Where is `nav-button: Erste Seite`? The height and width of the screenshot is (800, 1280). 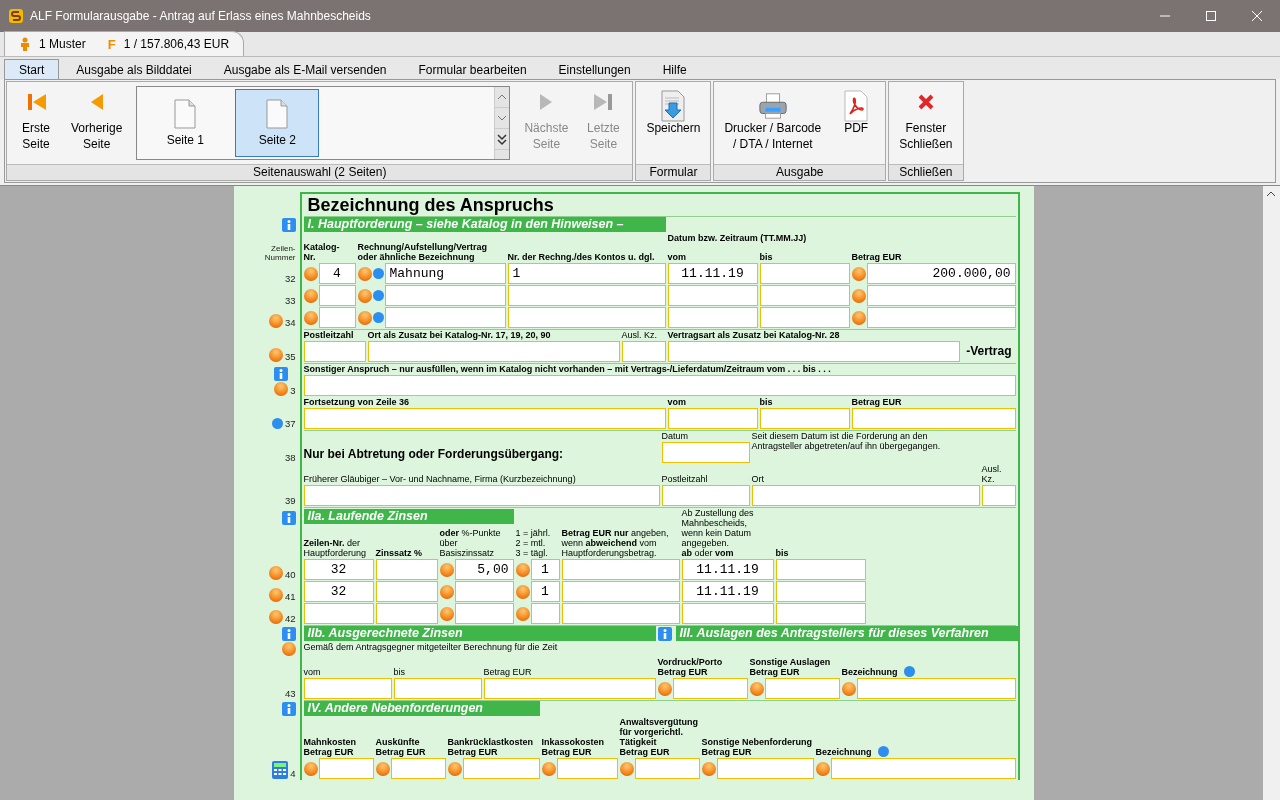
nav-button: Erste Seite is located at coordinates (36, 123).